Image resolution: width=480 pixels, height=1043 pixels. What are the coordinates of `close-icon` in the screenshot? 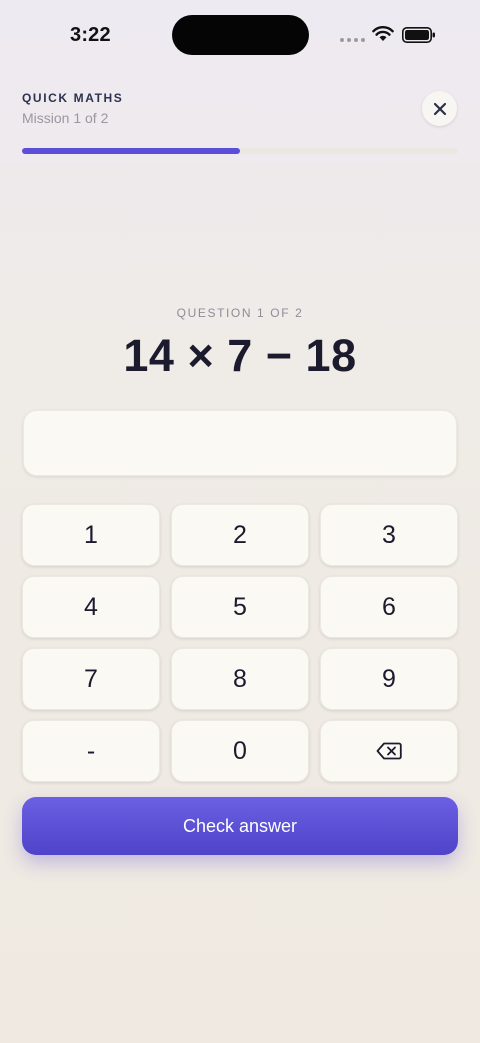 It's located at (439, 108).